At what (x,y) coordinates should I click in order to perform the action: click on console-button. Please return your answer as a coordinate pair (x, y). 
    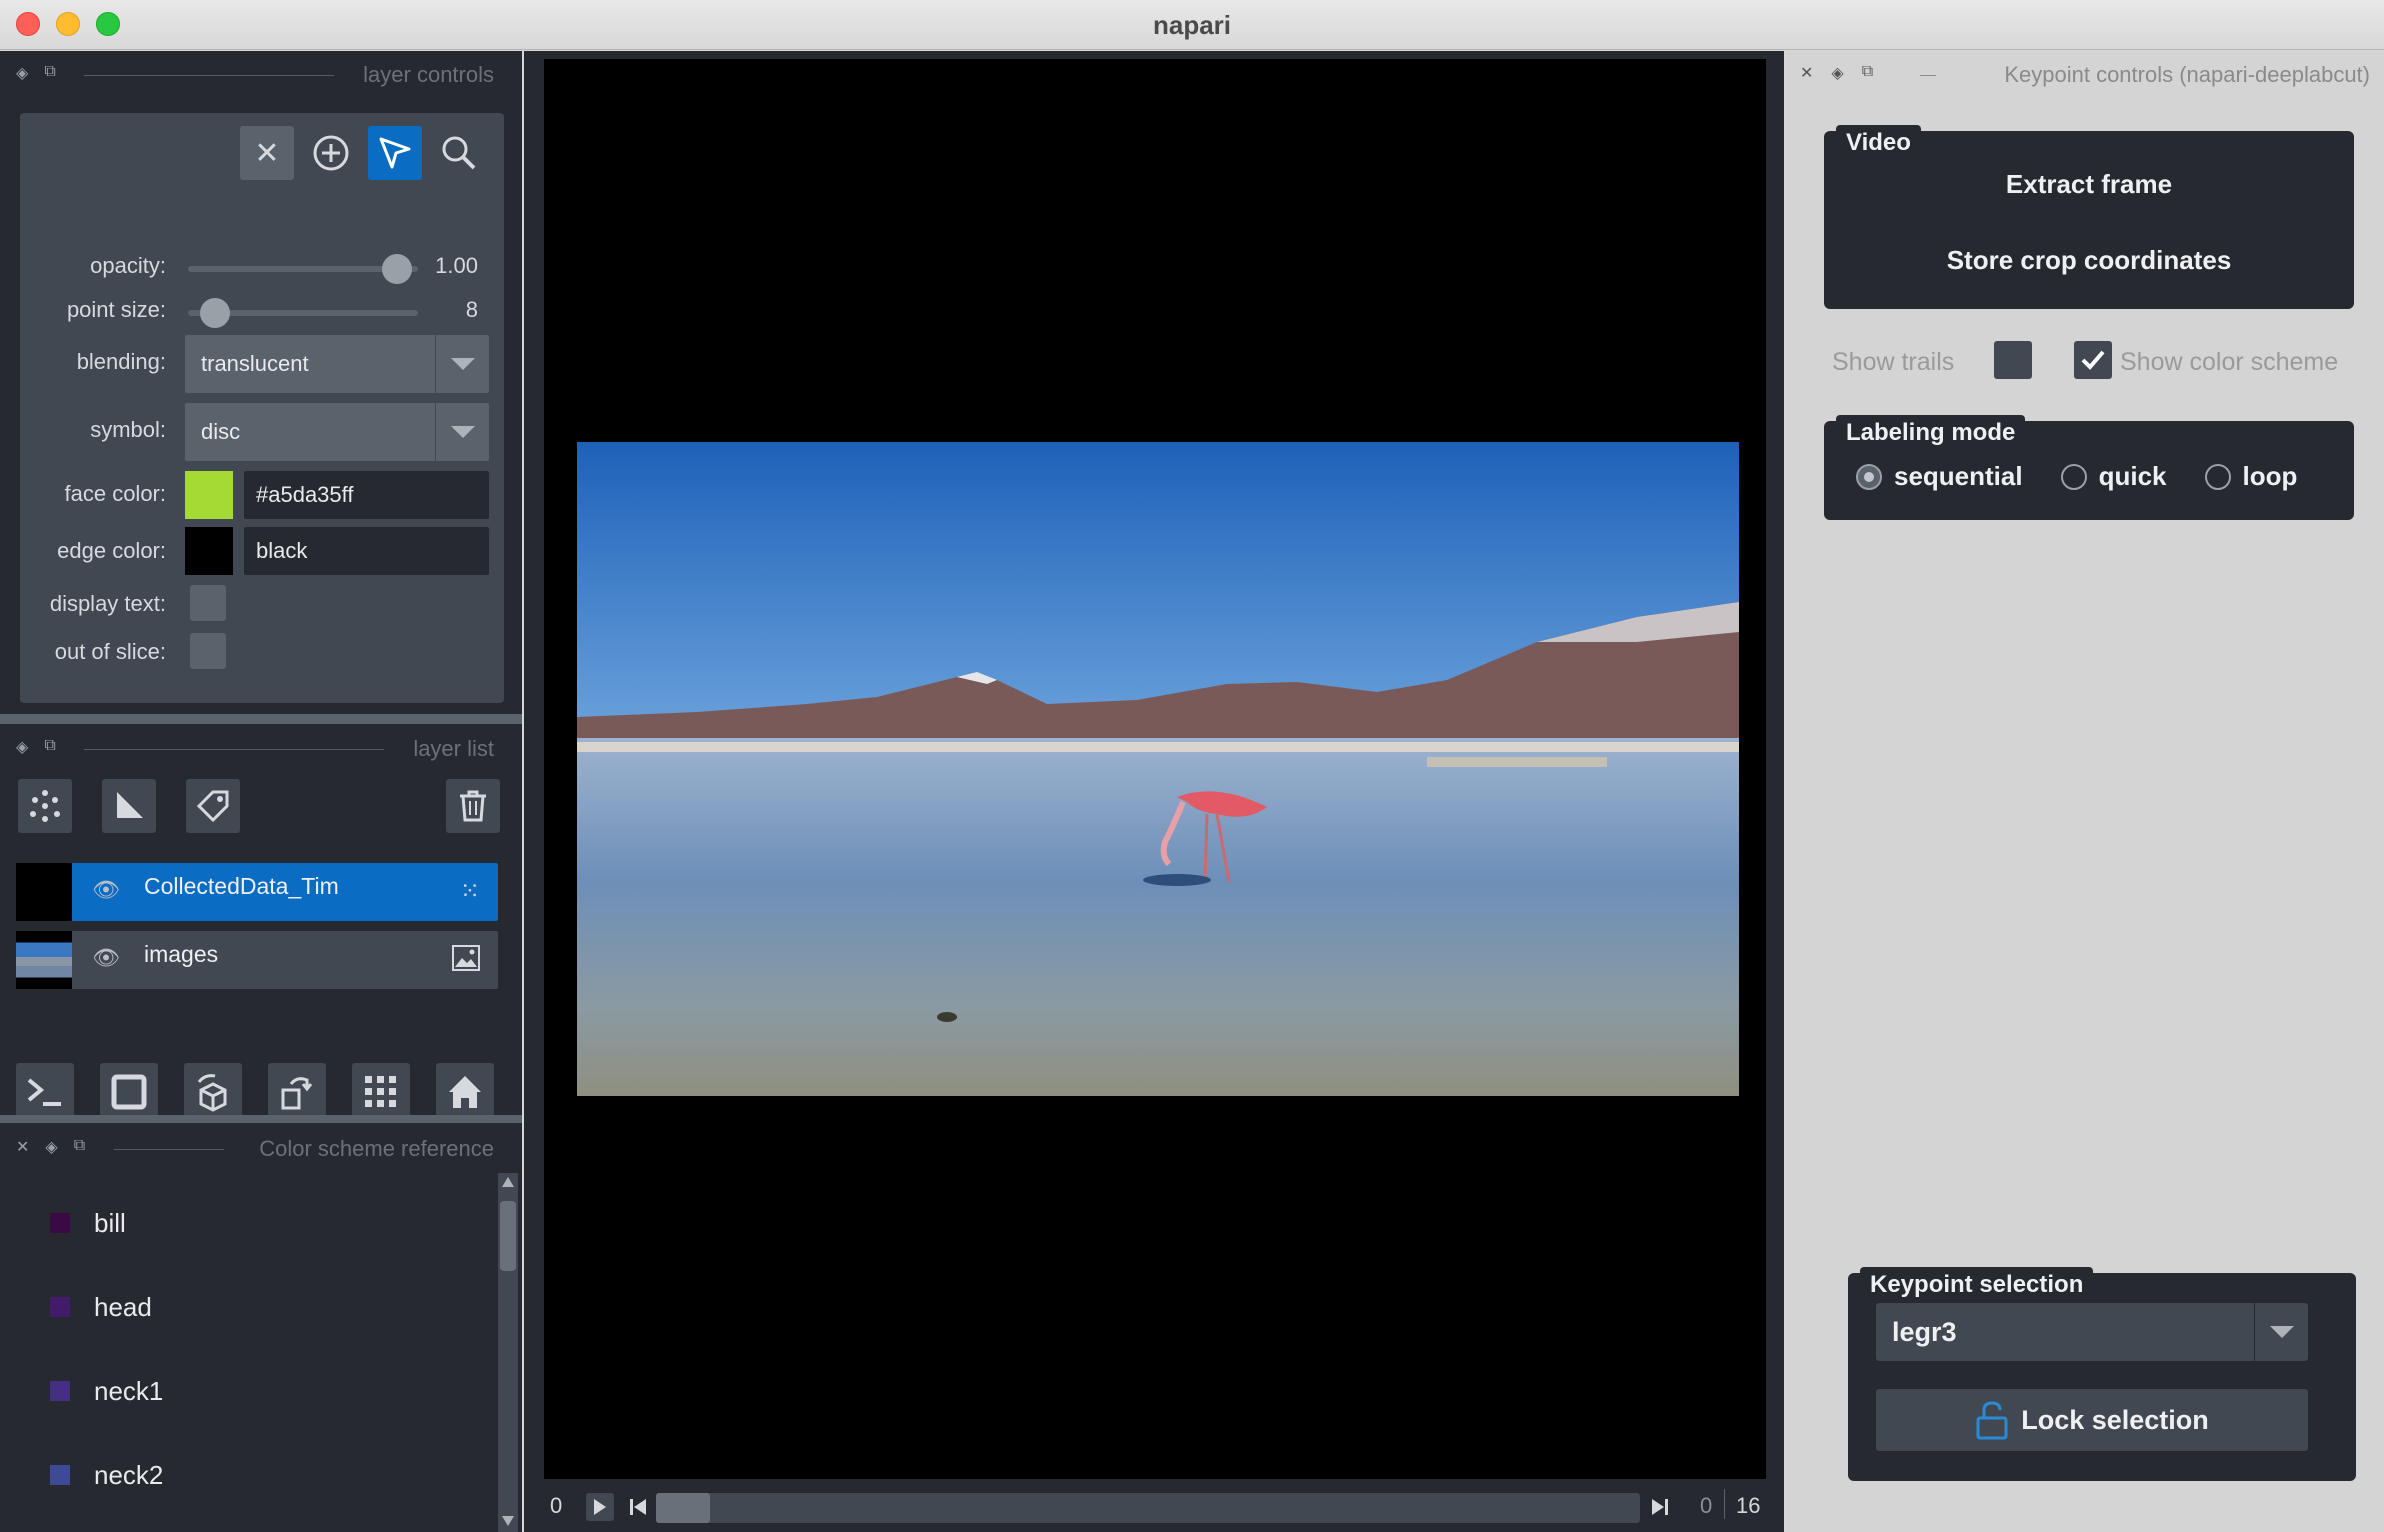
    Looking at the image, I should click on (45, 1092).